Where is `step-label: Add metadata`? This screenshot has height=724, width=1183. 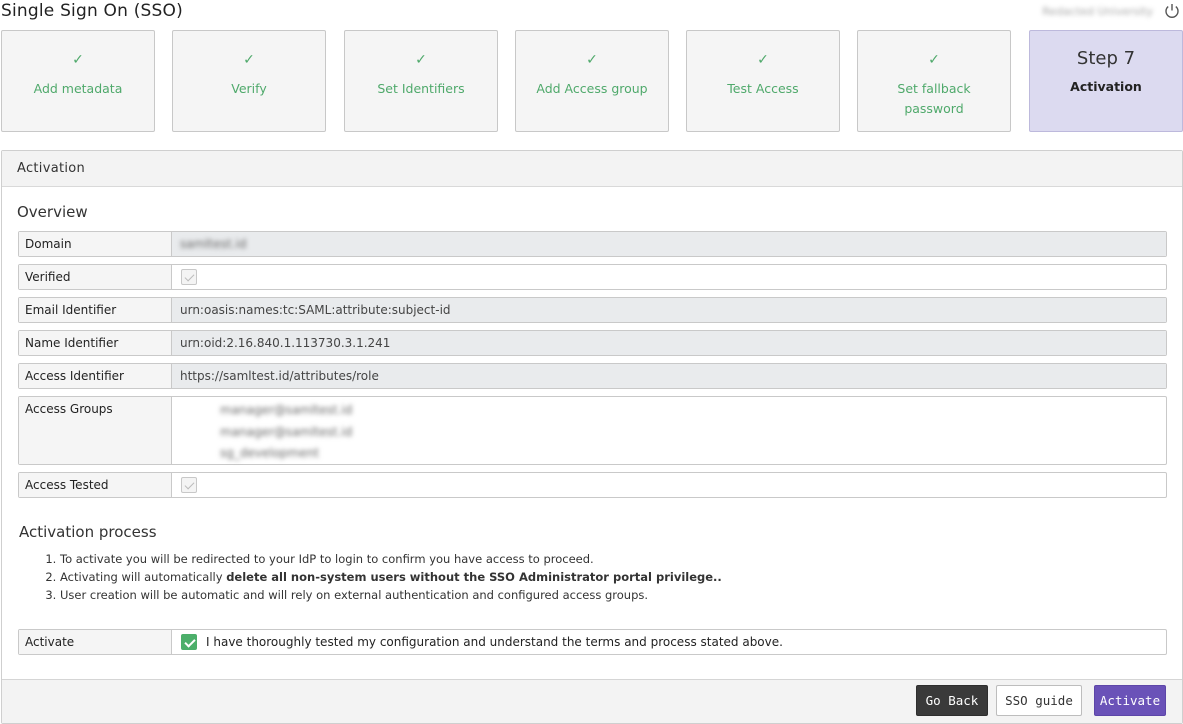 step-label: Add metadata is located at coordinates (78, 88).